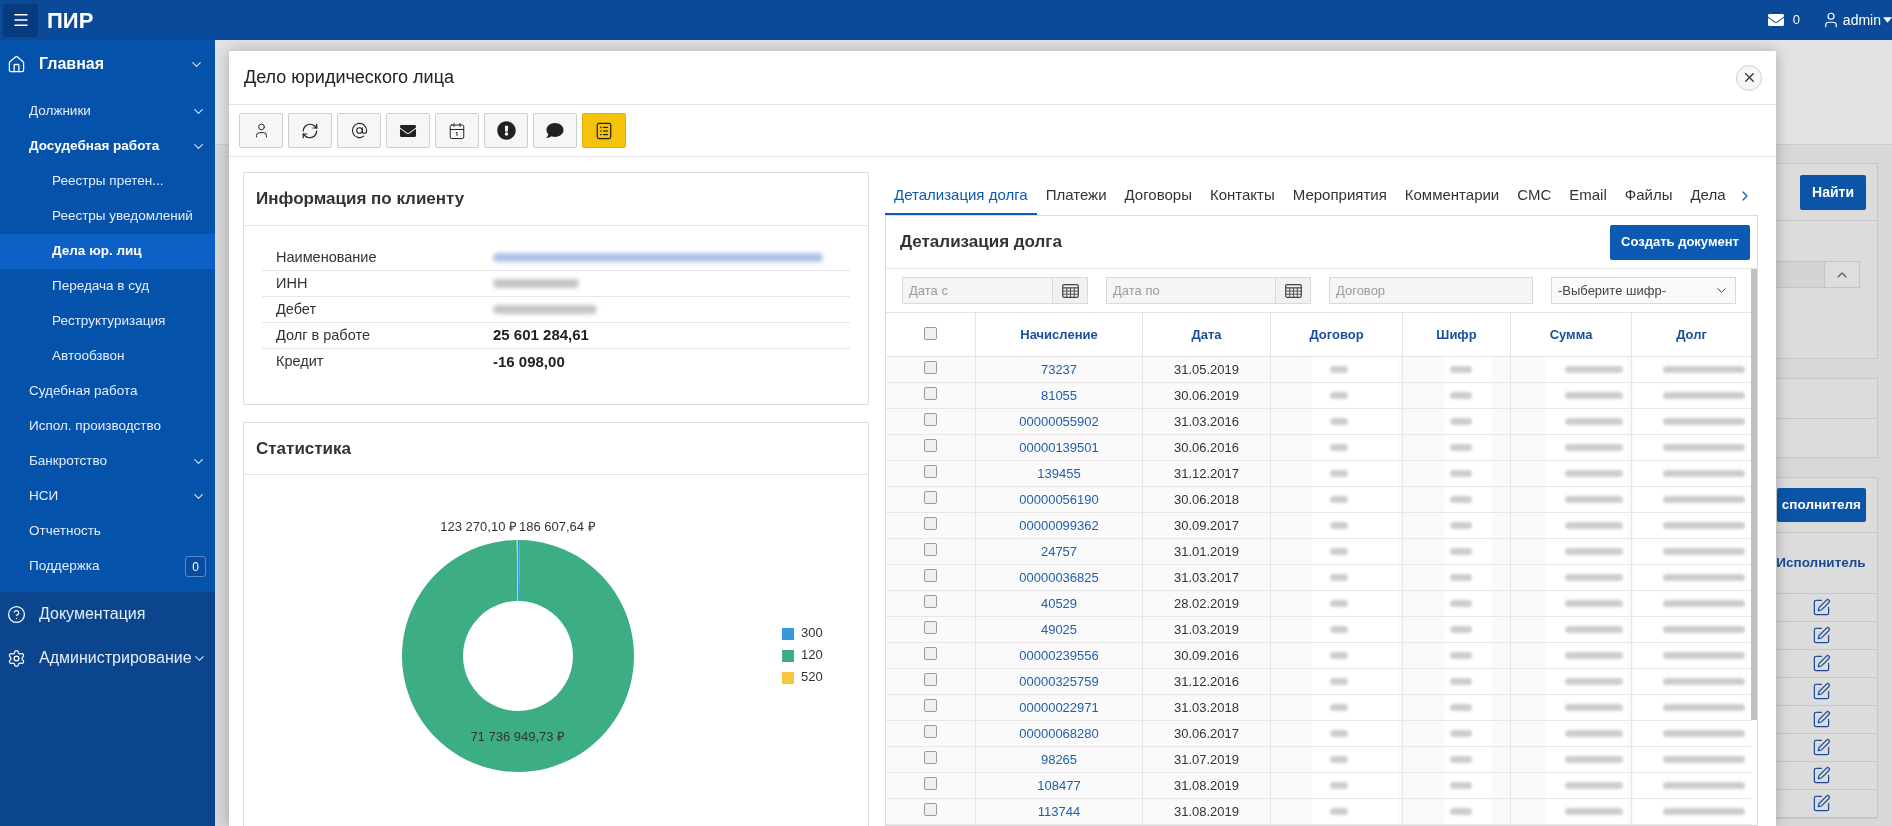 This screenshot has height=826, width=1892. I want to click on menu-button, so click(20, 20).